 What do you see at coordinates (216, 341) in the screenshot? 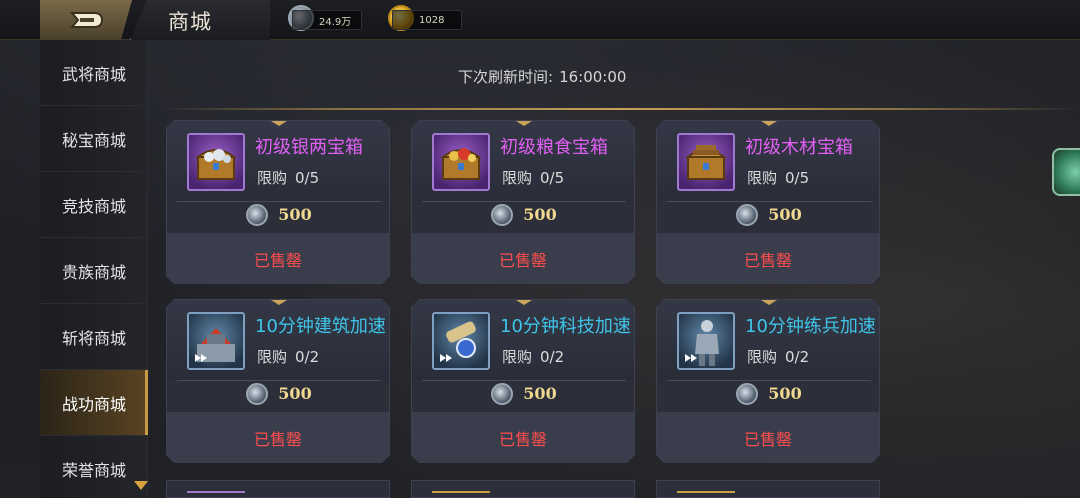
I see `building-speedup-icon` at bounding box center [216, 341].